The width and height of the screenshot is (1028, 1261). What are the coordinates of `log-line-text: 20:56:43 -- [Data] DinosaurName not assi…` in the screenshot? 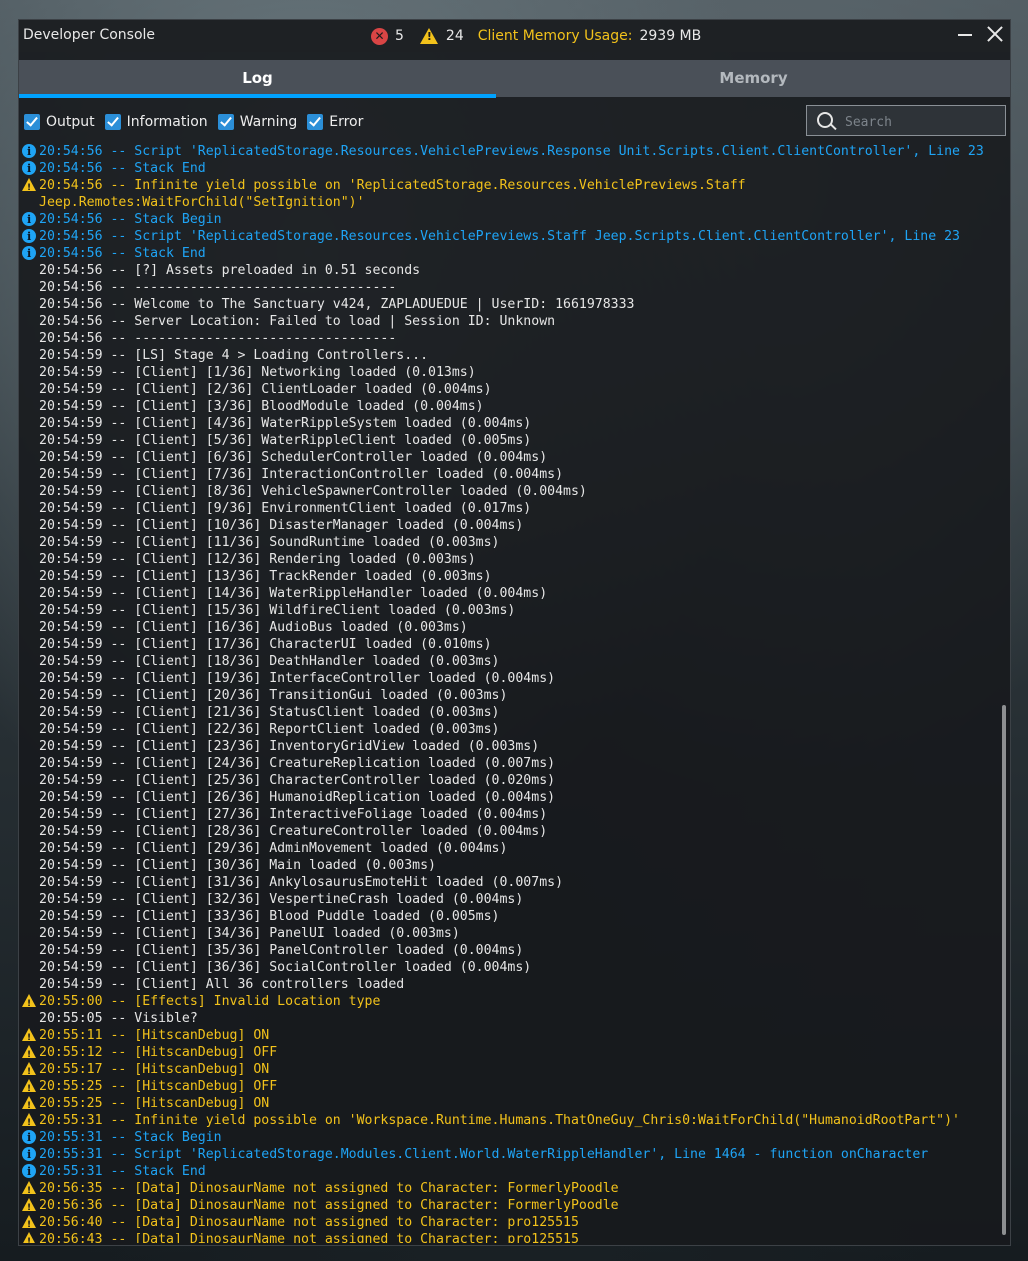 It's located at (309, 1237).